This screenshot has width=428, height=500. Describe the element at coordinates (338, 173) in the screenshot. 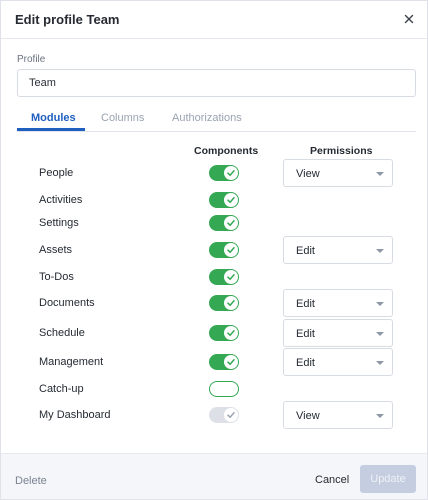

I see `permission-select-people: View` at that location.